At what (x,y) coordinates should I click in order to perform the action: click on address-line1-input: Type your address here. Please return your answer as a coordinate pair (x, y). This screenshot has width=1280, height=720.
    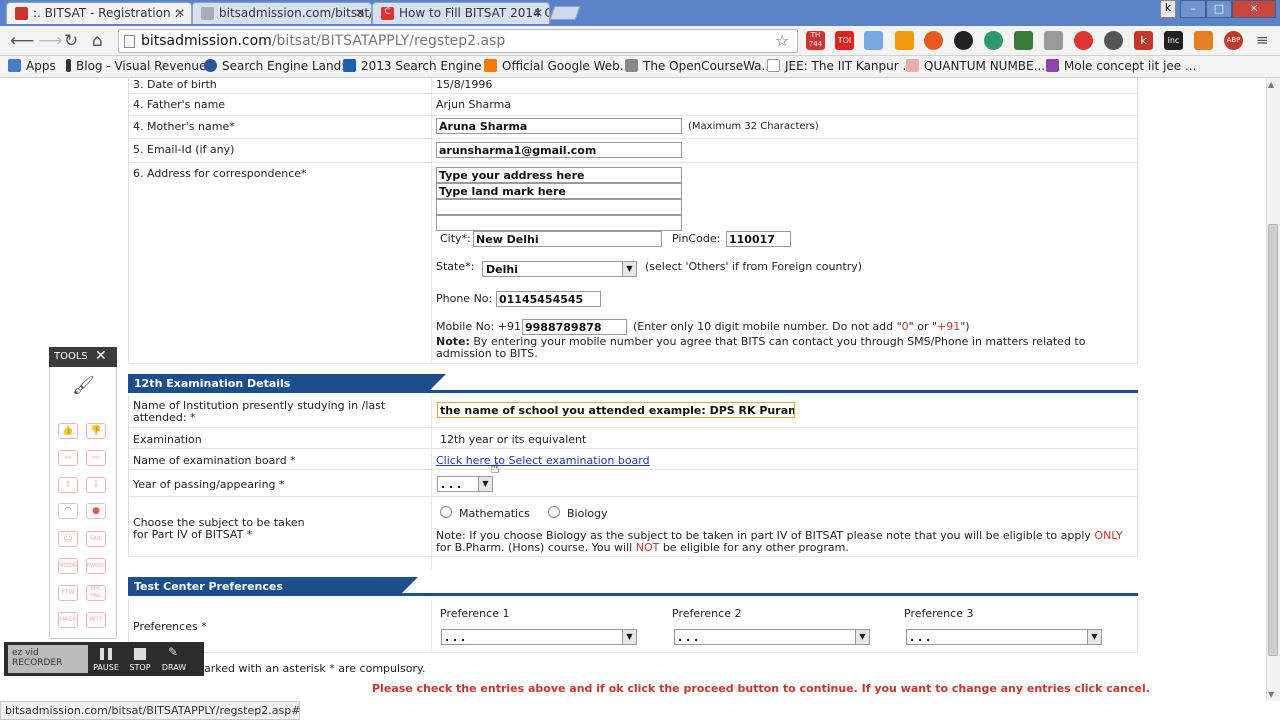
    Looking at the image, I should click on (559, 175).